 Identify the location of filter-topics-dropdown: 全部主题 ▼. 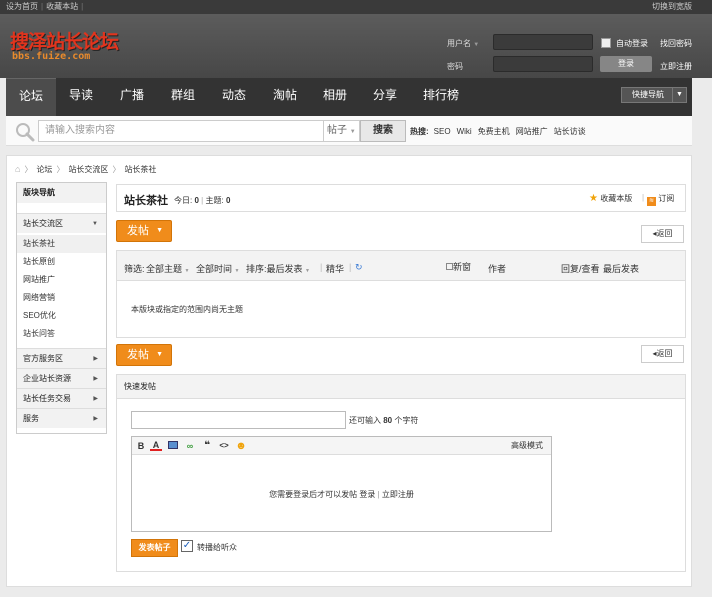
(167, 268).